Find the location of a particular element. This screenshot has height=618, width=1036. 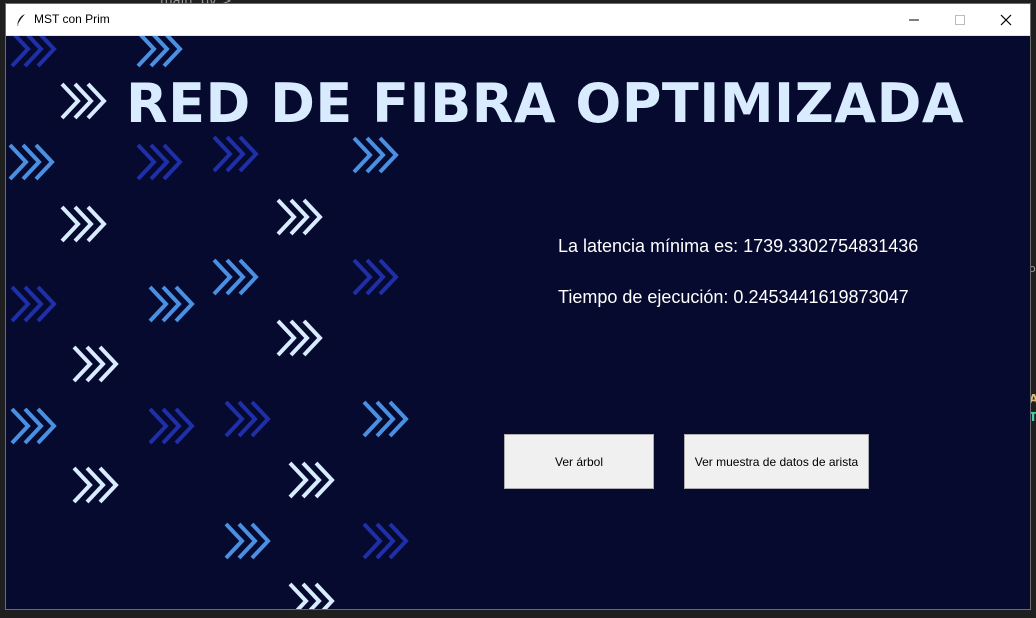

maximize-icon is located at coordinates (960, 19).